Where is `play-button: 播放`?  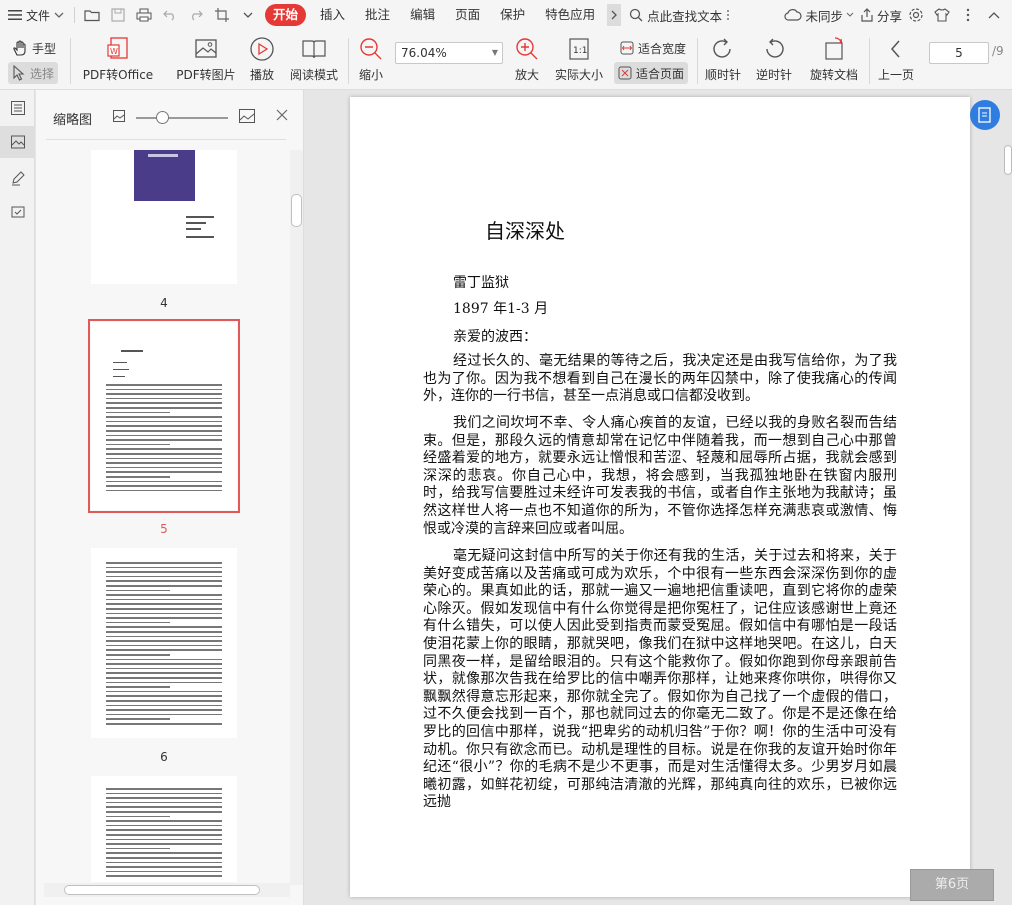 play-button: 播放 is located at coordinates (262, 59).